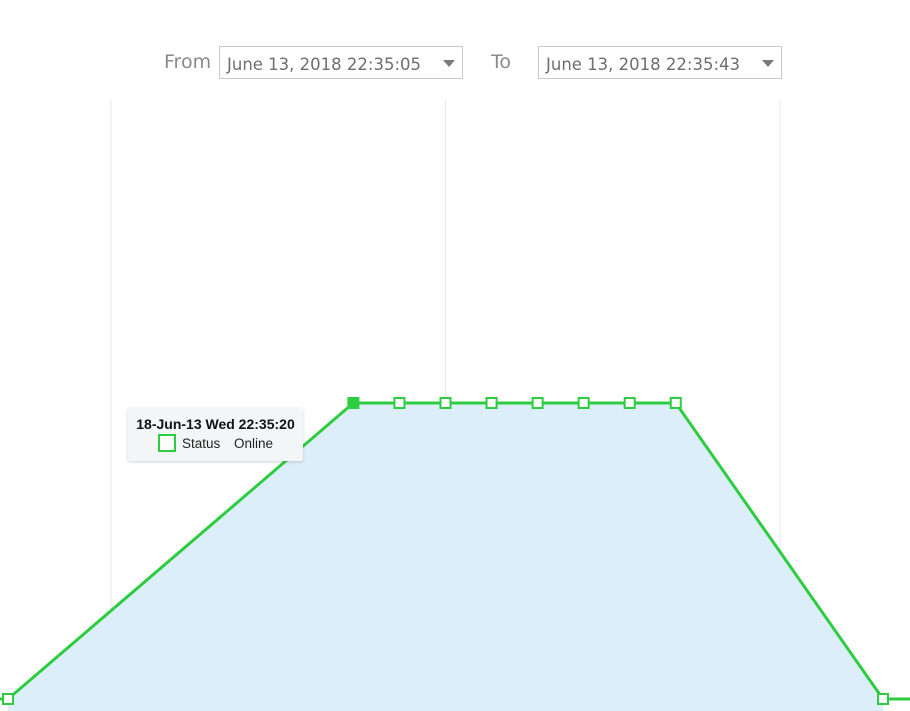 The height and width of the screenshot is (711, 910). What do you see at coordinates (353, 403) in the screenshot?
I see `data-point-active` at bounding box center [353, 403].